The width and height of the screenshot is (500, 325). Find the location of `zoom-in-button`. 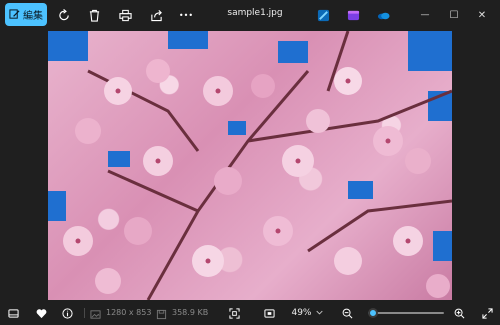

zoom-in-button is located at coordinates (459, 313).